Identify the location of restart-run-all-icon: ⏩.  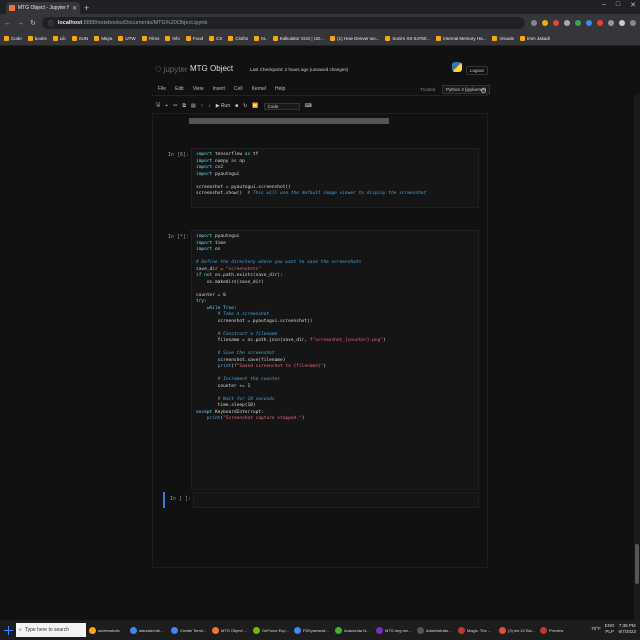
(255, 106).